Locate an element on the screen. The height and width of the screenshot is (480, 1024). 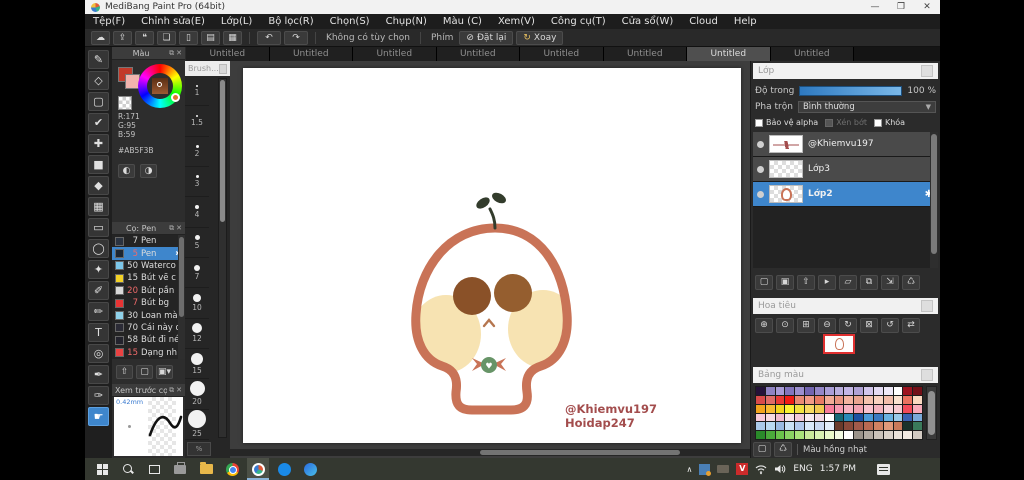
action-center-icon is located at coordinates (883, 469).